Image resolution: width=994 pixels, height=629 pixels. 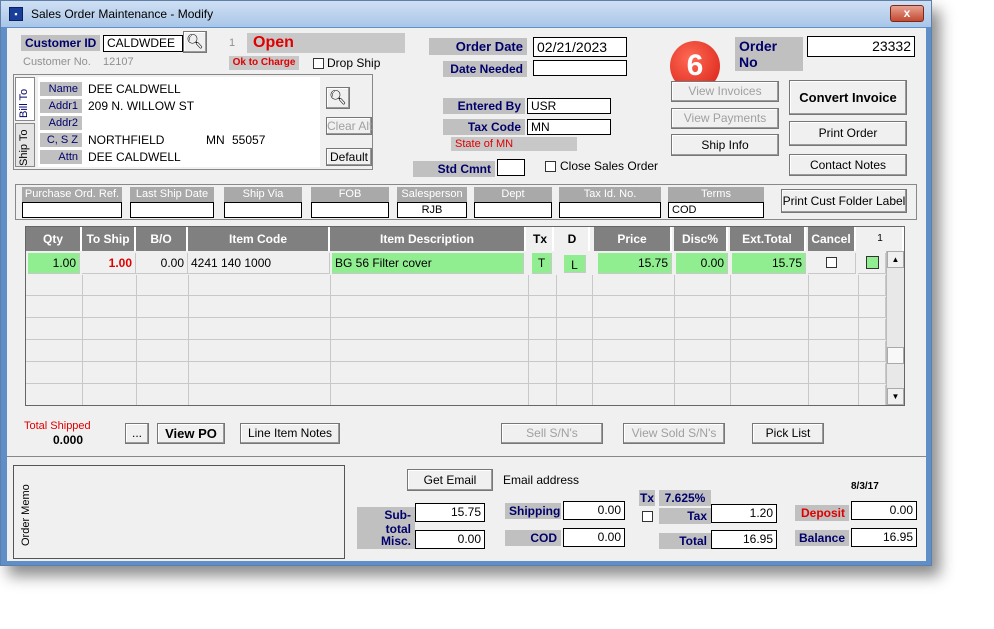 I want to click on entered-by-input: USR, so click(x=569, y=106).